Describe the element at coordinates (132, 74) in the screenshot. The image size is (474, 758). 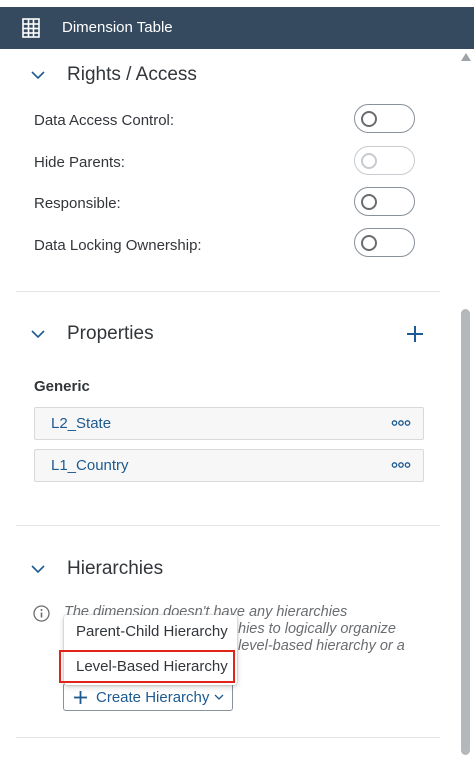
I see `section-title-rights-access: Rights / Access` at that location.